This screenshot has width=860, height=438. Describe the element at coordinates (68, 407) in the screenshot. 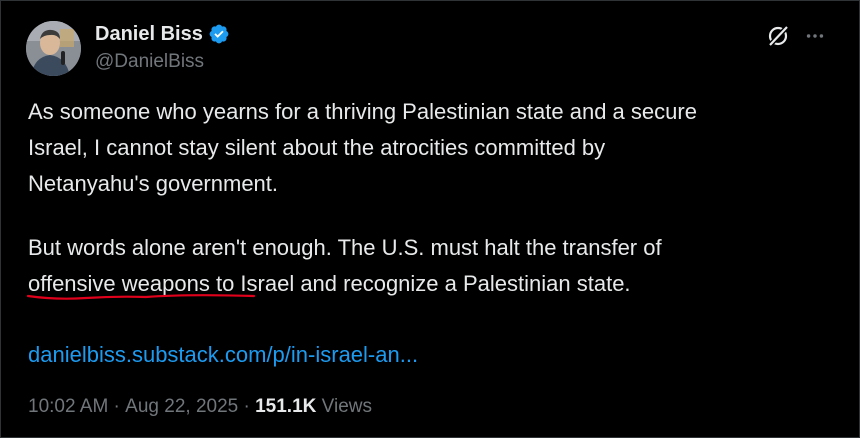

I see `tweet-time: 10:02 AM` at that location.